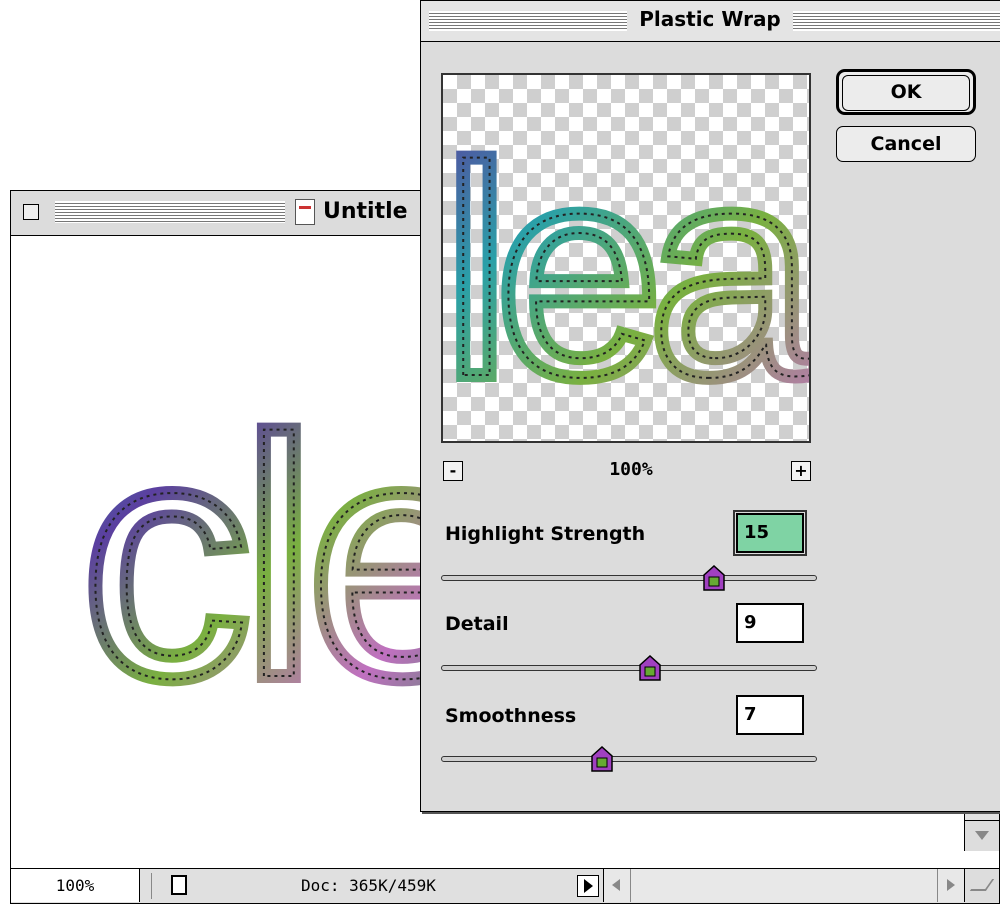 The height and width of the screenshot is (904, 1000). Describe the element at coordinates (783, 885) in the screenshot. I see `horizontal-scrollbar` at that location.